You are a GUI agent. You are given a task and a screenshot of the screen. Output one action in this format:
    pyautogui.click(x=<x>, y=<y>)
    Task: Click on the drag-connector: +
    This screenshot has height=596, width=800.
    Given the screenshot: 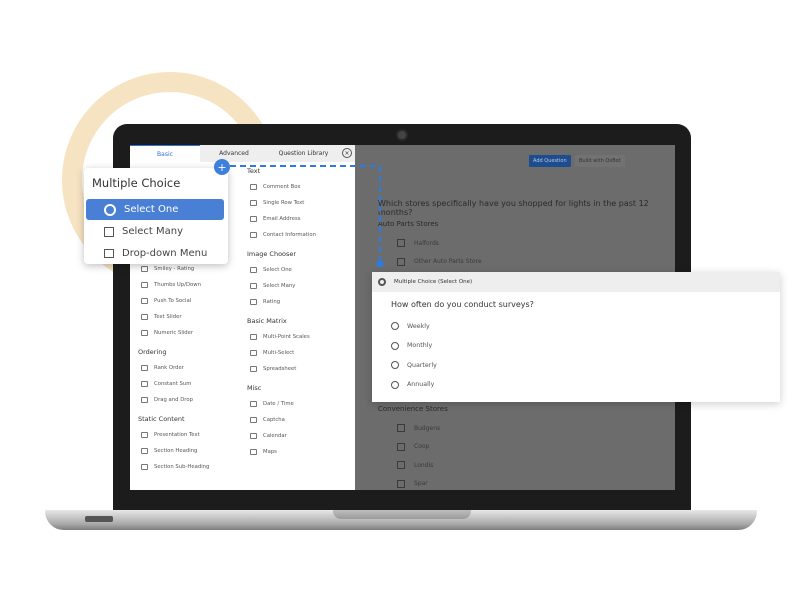 What is the action you would take?
    pyautogui.click(x=299, y=213)
    